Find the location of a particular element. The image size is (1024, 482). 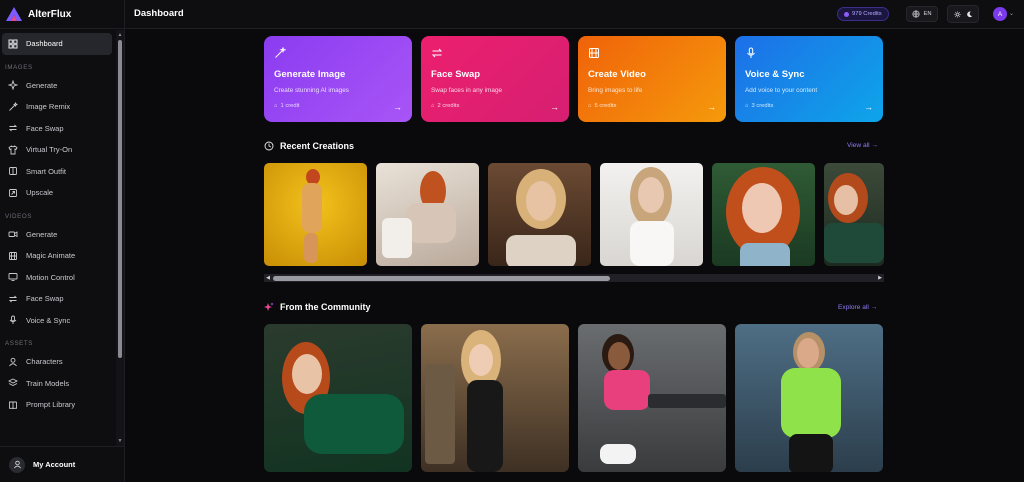

sidebar-item-virtual-try-on: Virtual Try-On is located at coordinates (57, 150).